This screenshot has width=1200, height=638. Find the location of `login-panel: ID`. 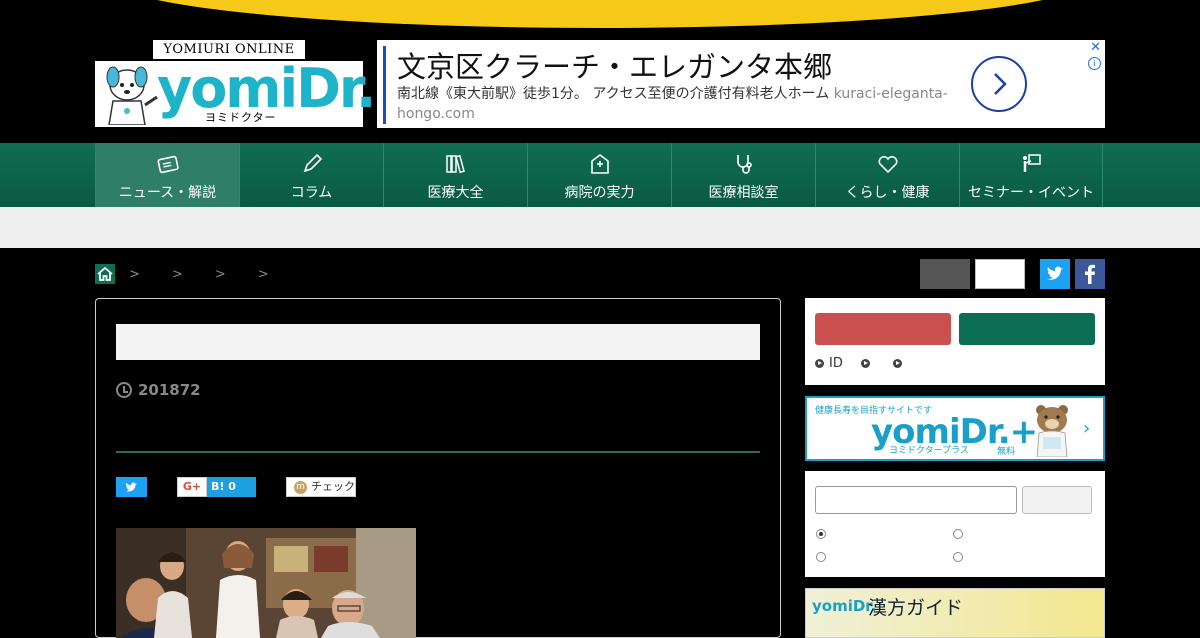

login-panel: ID is located at coordinates (955, 341).